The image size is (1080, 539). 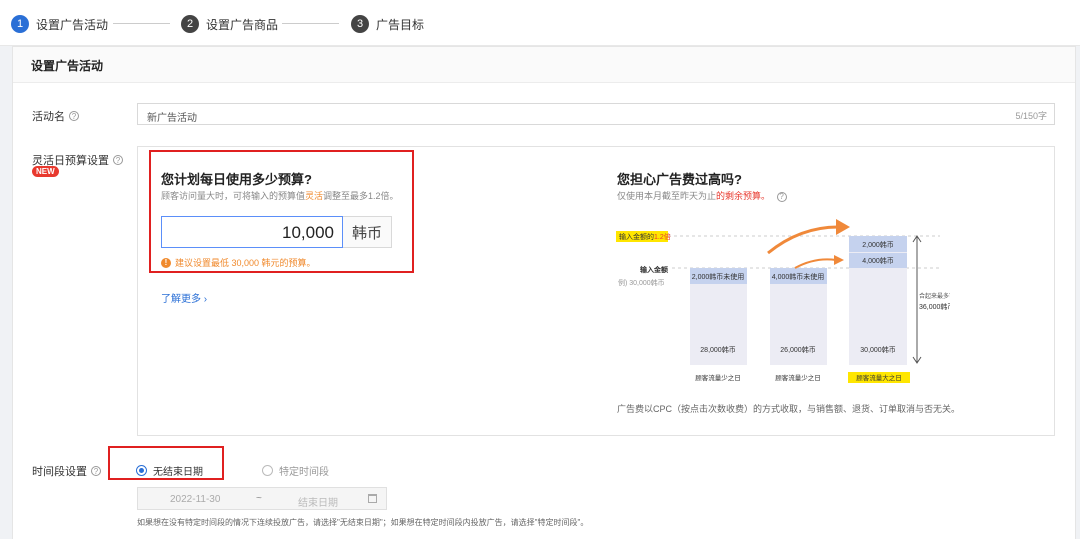 What do you see at coordinates (636, 236) in the screenshot?
I see `max-label: 输入金额的` at bounding box center [636, 236].